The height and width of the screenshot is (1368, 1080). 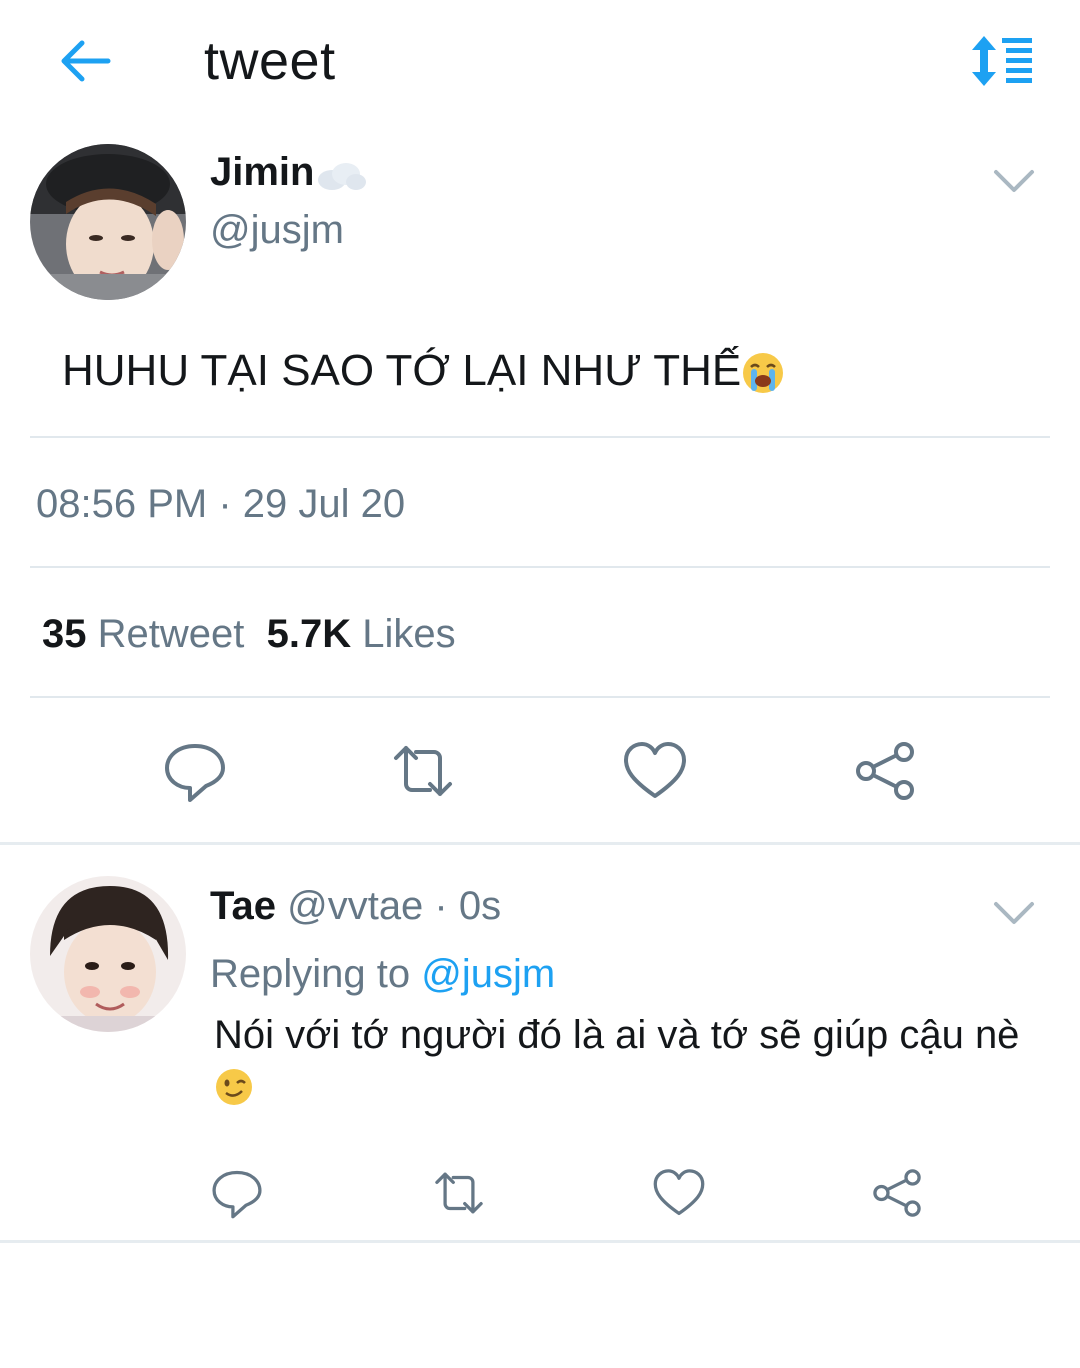 I want to click on tweet-text: HUHU TẠI SAO TỚ LẠI NHƯ THẾ, so click(x=423, y=371).